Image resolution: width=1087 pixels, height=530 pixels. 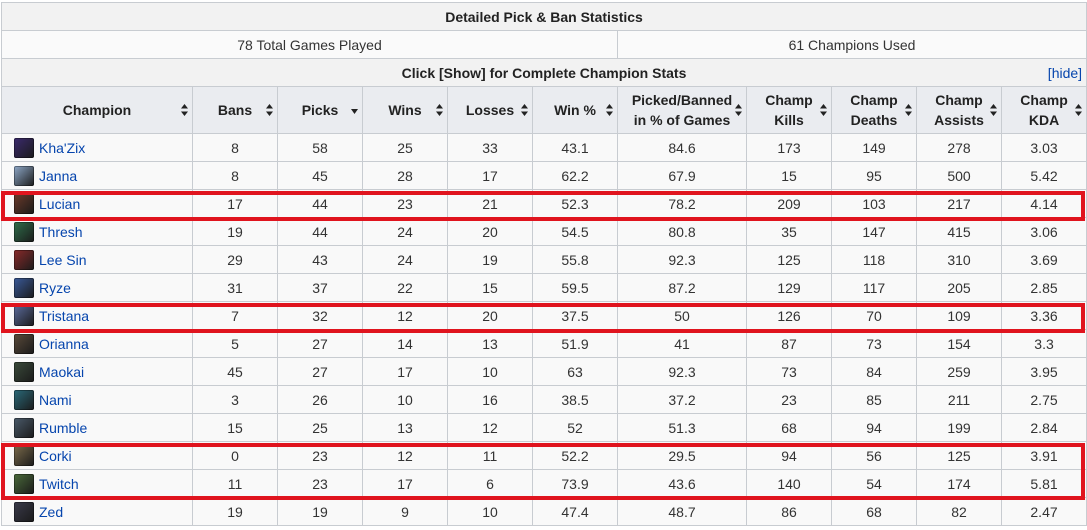 What do you see at coordinates (682, 110) in the screenshot?
I see `col-header-pick-ban-pct: Picked/Banned in % of Games` at bounding box center [682, 110].